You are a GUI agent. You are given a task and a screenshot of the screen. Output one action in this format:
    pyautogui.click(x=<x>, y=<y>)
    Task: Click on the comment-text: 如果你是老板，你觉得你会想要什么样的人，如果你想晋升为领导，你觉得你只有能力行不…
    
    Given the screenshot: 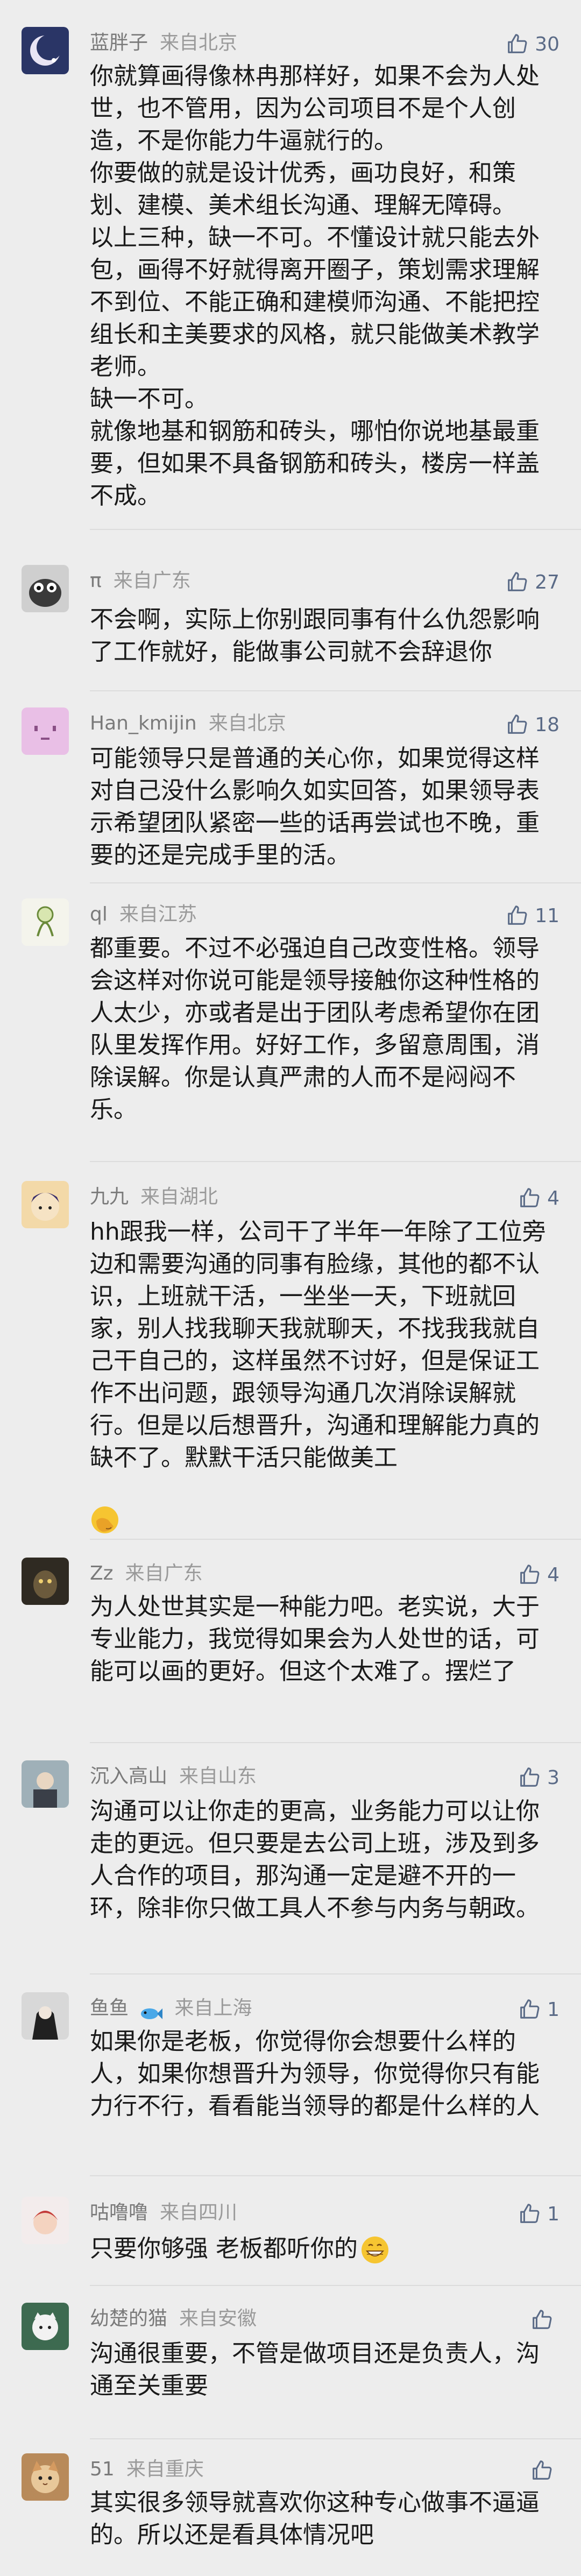 What is the action you would take?
    pyautogui.click(x=315, y=2074)
    